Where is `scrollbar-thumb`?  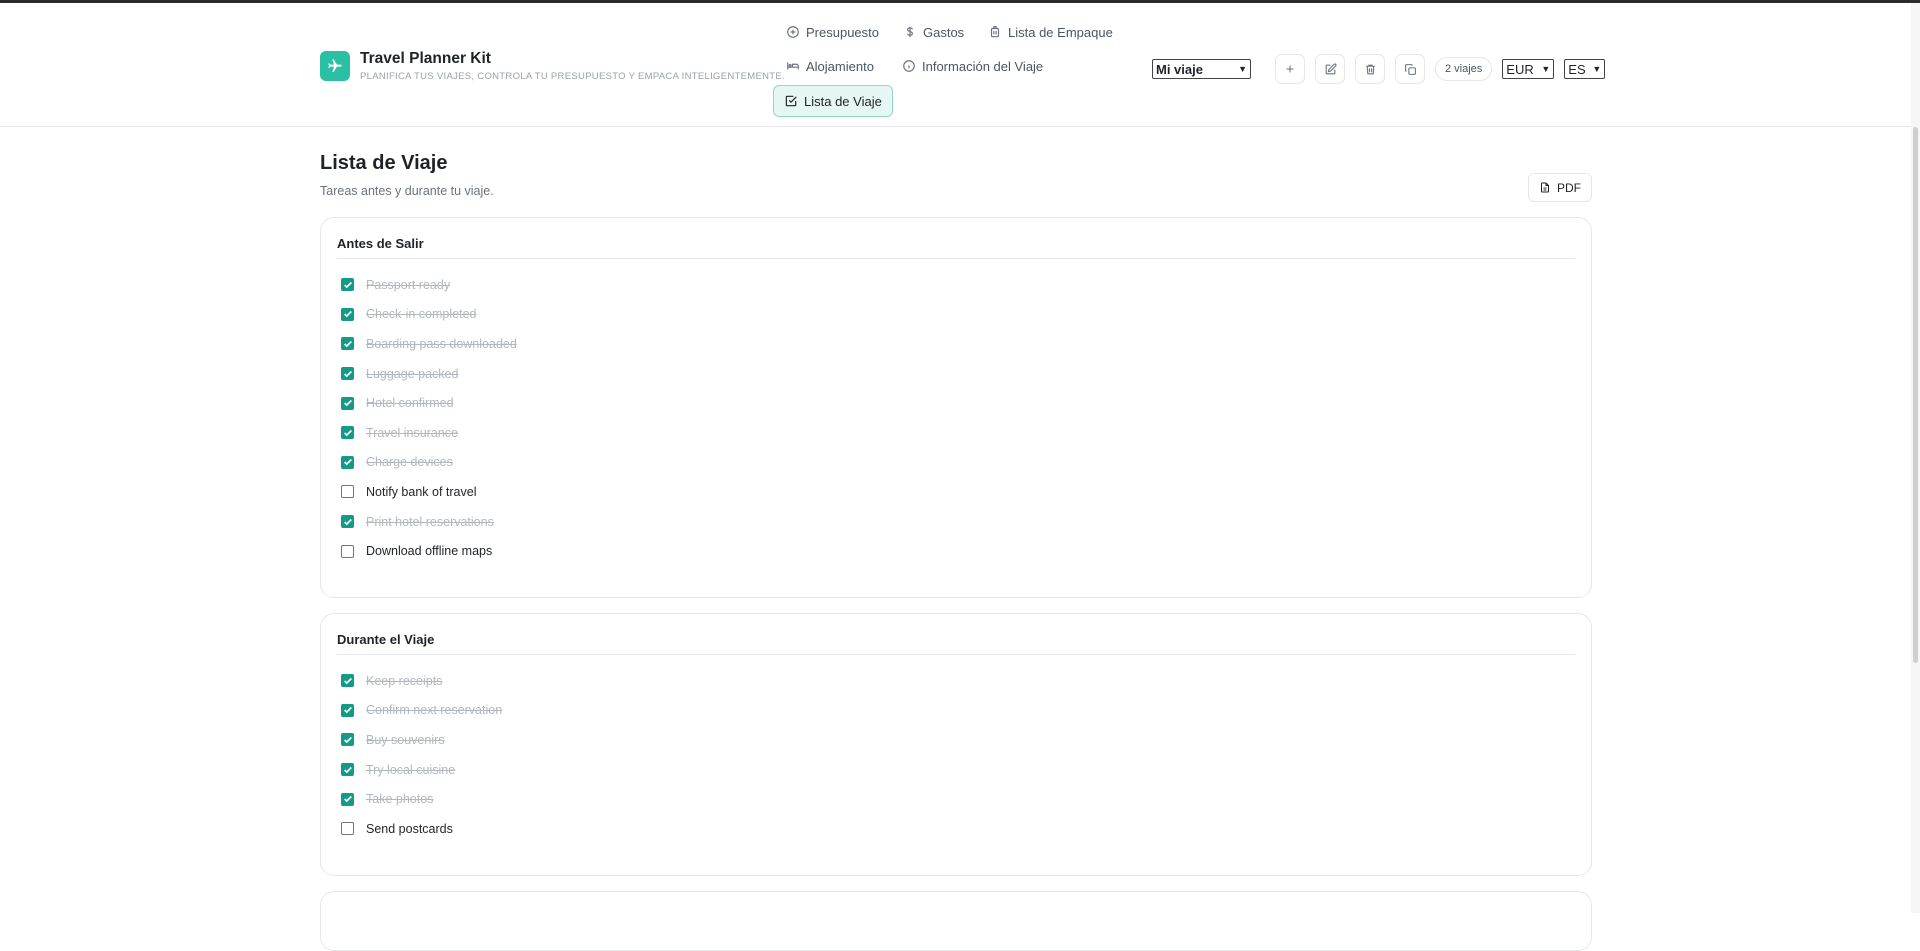 scrollbar-thumb is located at coordinates (1915, 395).